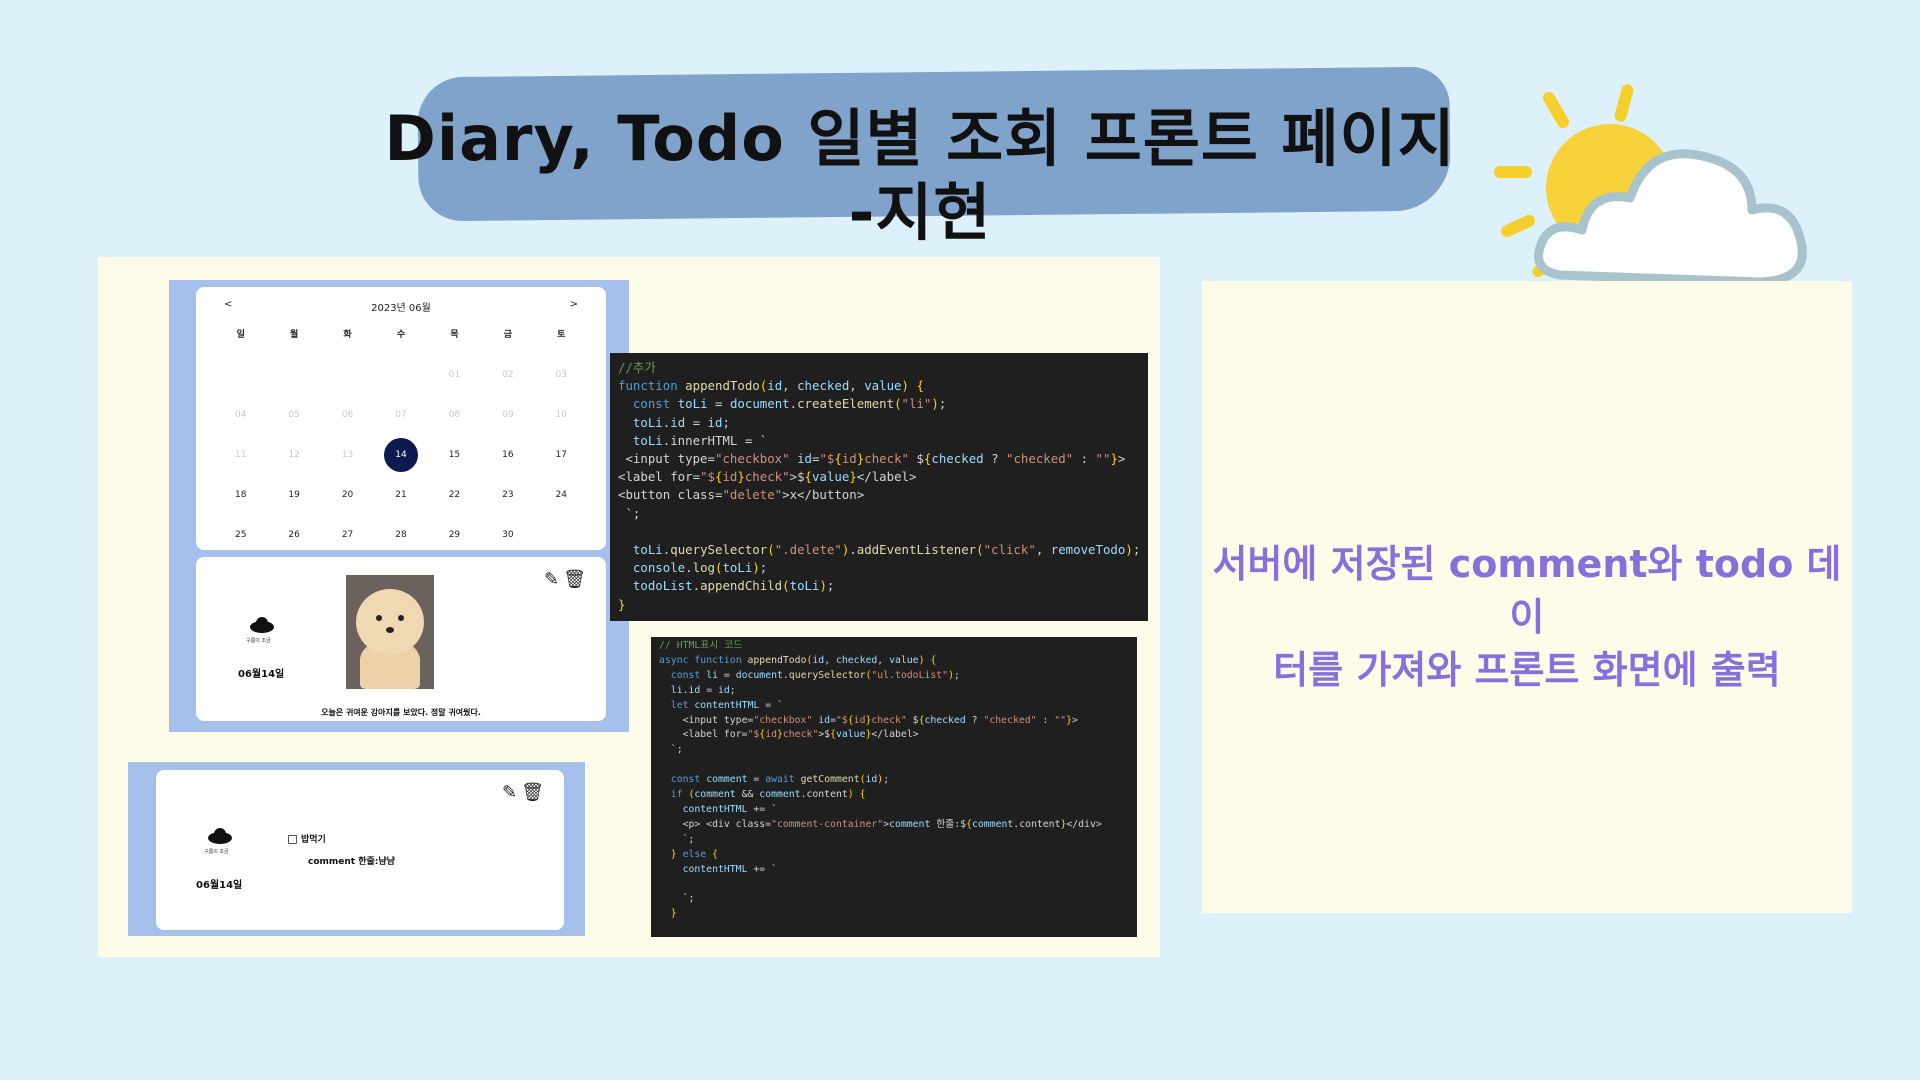 This screenshot has width=1920, height=1080. I want to click on todo-date: 06월14일, so click(219, 885).